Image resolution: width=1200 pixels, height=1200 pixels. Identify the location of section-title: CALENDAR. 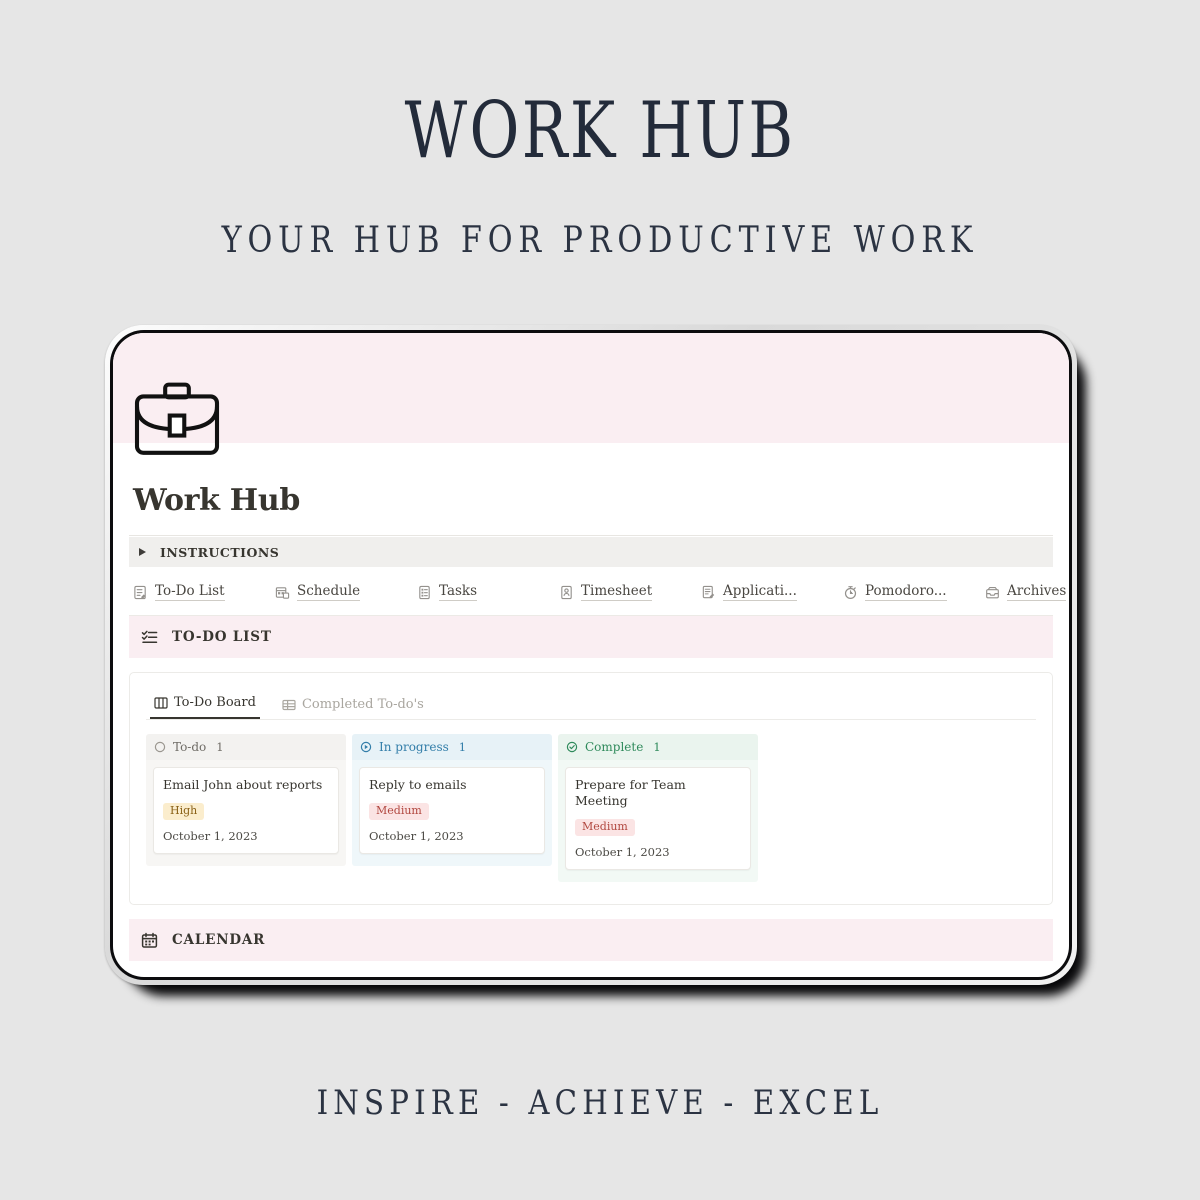
(219, 940).